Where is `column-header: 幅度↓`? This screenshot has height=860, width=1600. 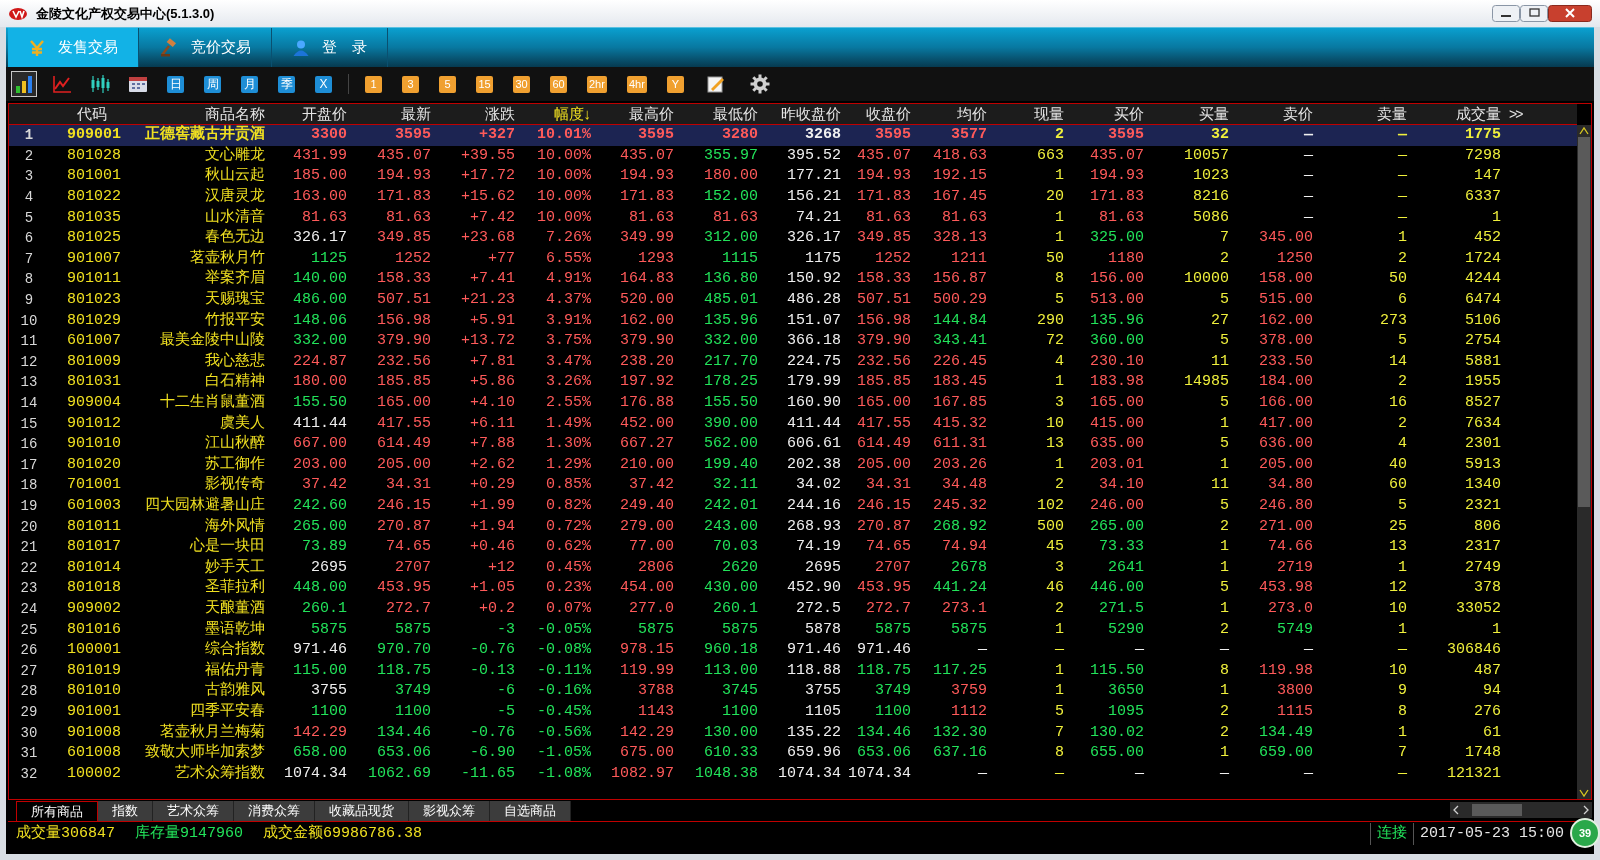
column-header: 幅度↓ is located at coordinates (557, 114).